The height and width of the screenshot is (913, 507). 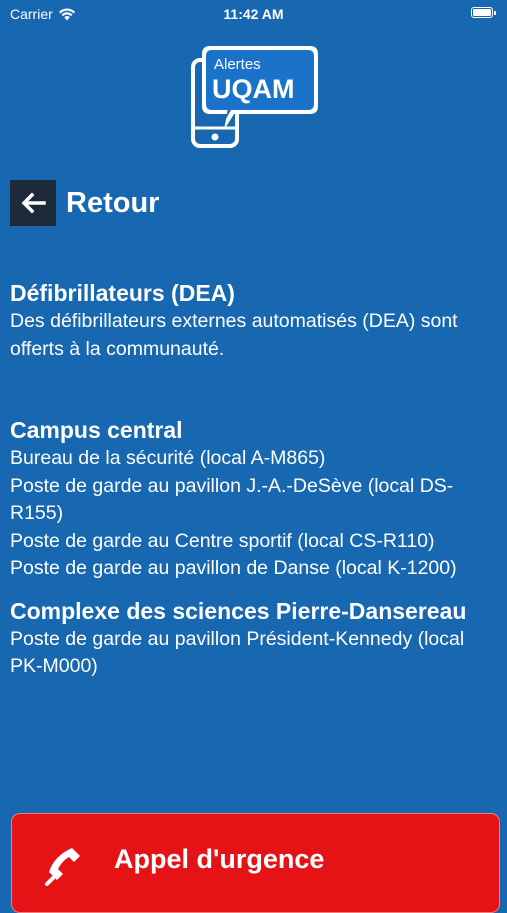 I want to click on section-title-campus-central: Campus central, so click(x=96, y=430).